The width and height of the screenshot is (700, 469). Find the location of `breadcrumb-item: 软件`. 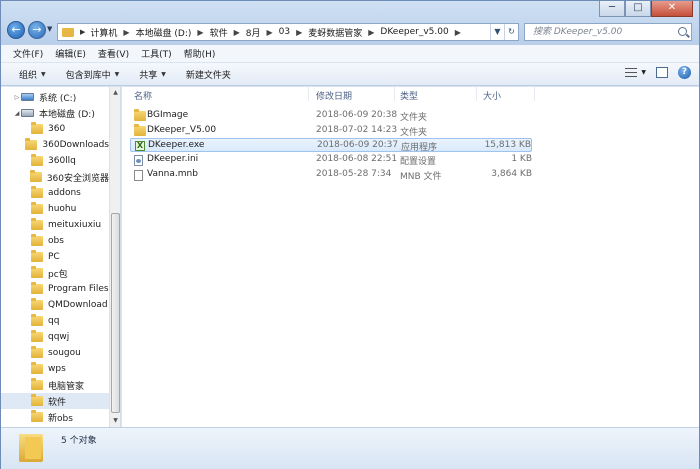

breadcrumb-item: 软件 is located at coordinates (219, 32).